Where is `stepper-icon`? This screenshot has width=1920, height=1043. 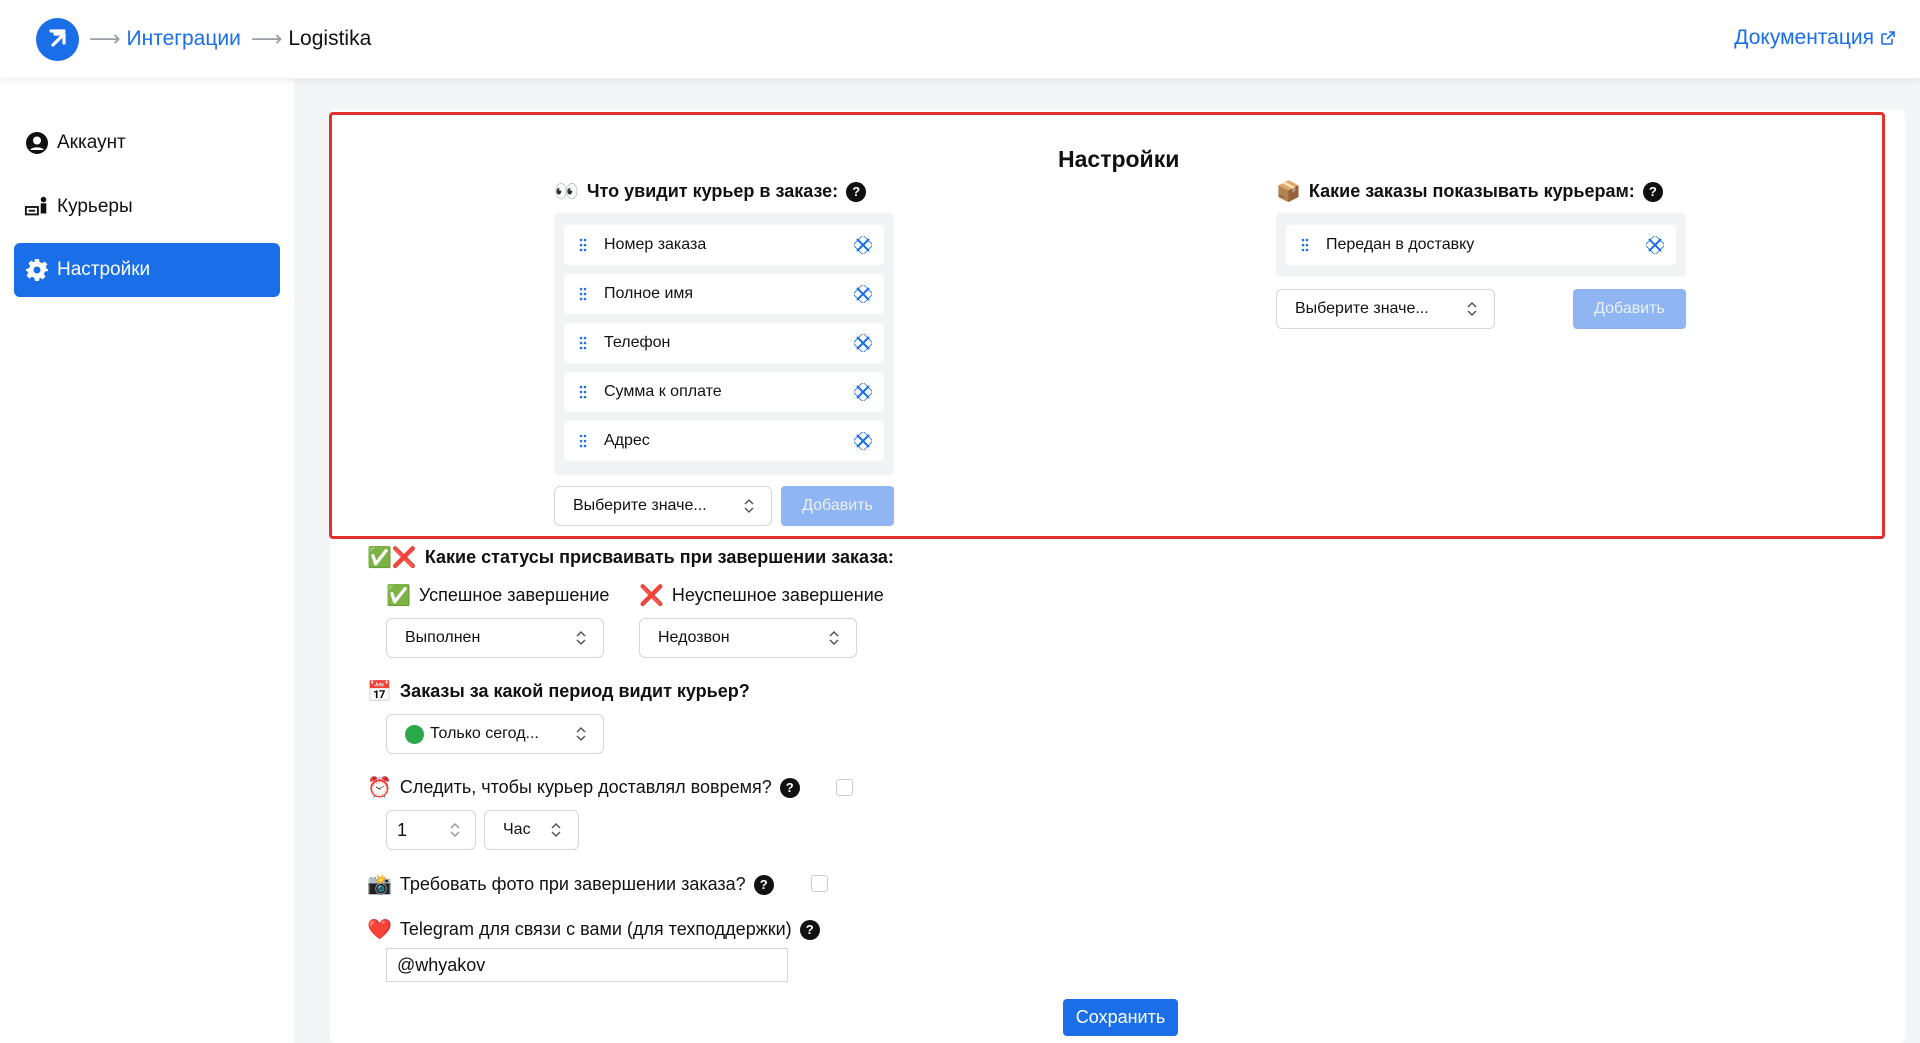
stepper-icon is located at coordinates (455, 830).